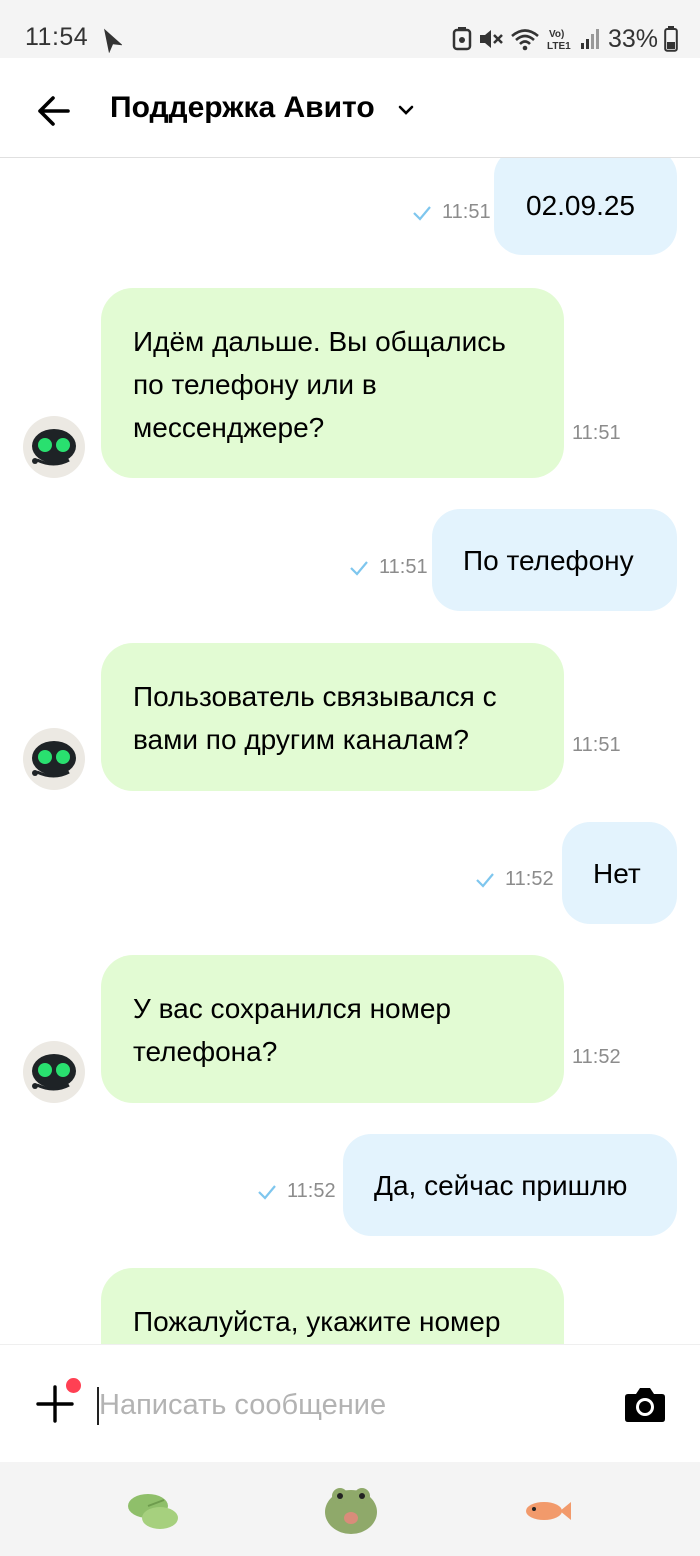 The image size is (700, 1556). Describe the element at coordinates (229, 427) in the screenshot. I see `message-line: мессенджере?` at that location.